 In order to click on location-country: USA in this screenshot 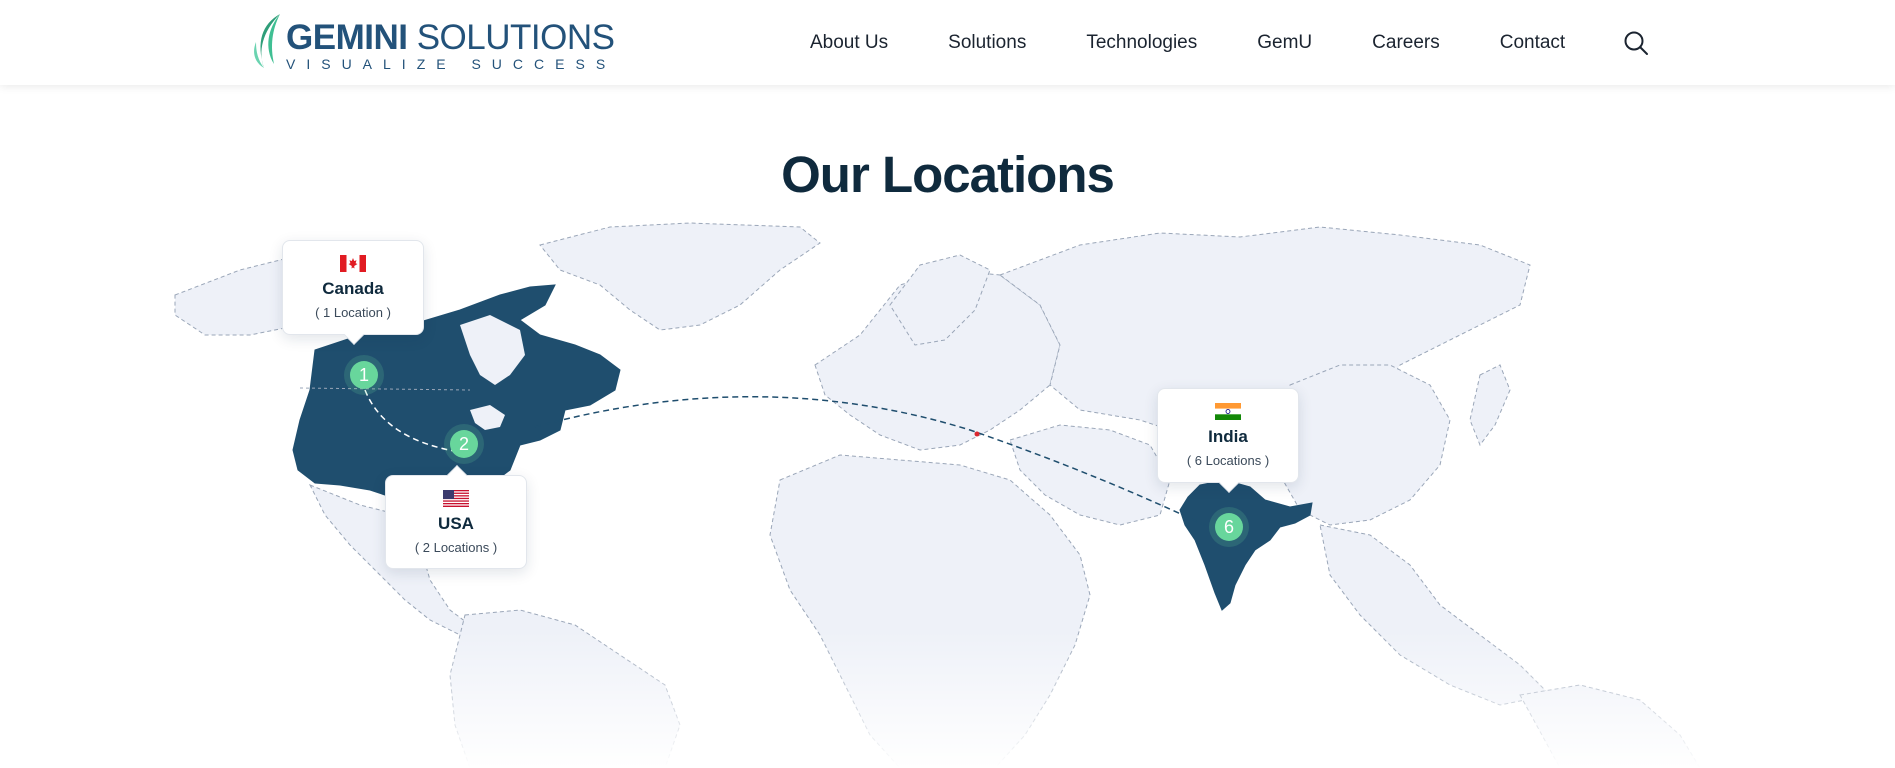, I will do `click(456, 523)`.